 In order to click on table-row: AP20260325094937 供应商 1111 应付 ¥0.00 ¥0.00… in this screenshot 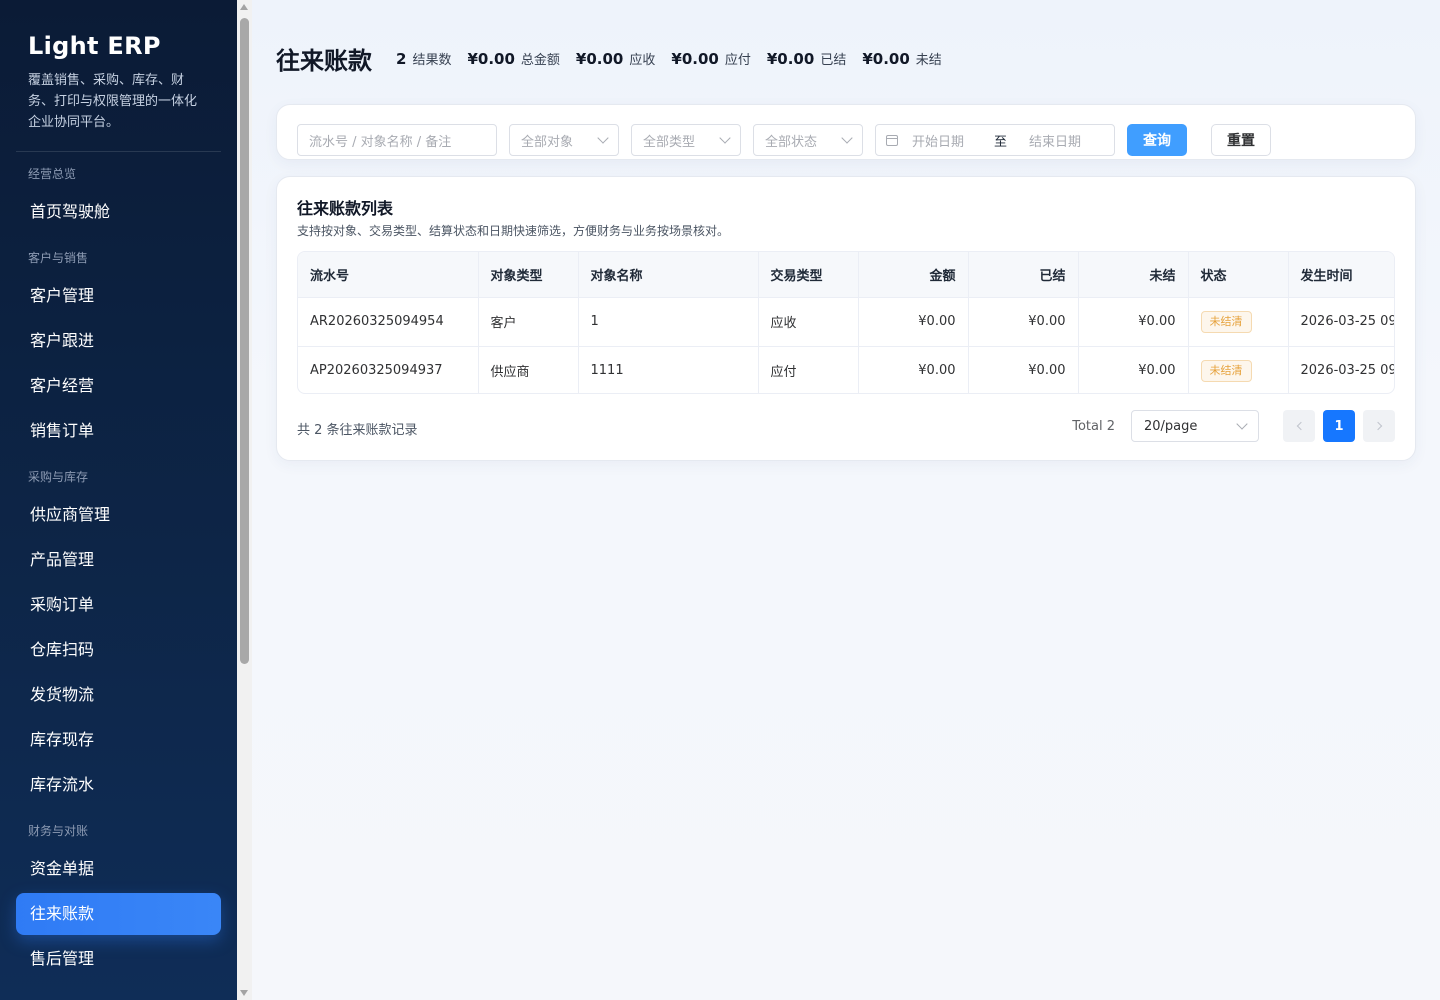, I will do `click(846, 369)`.